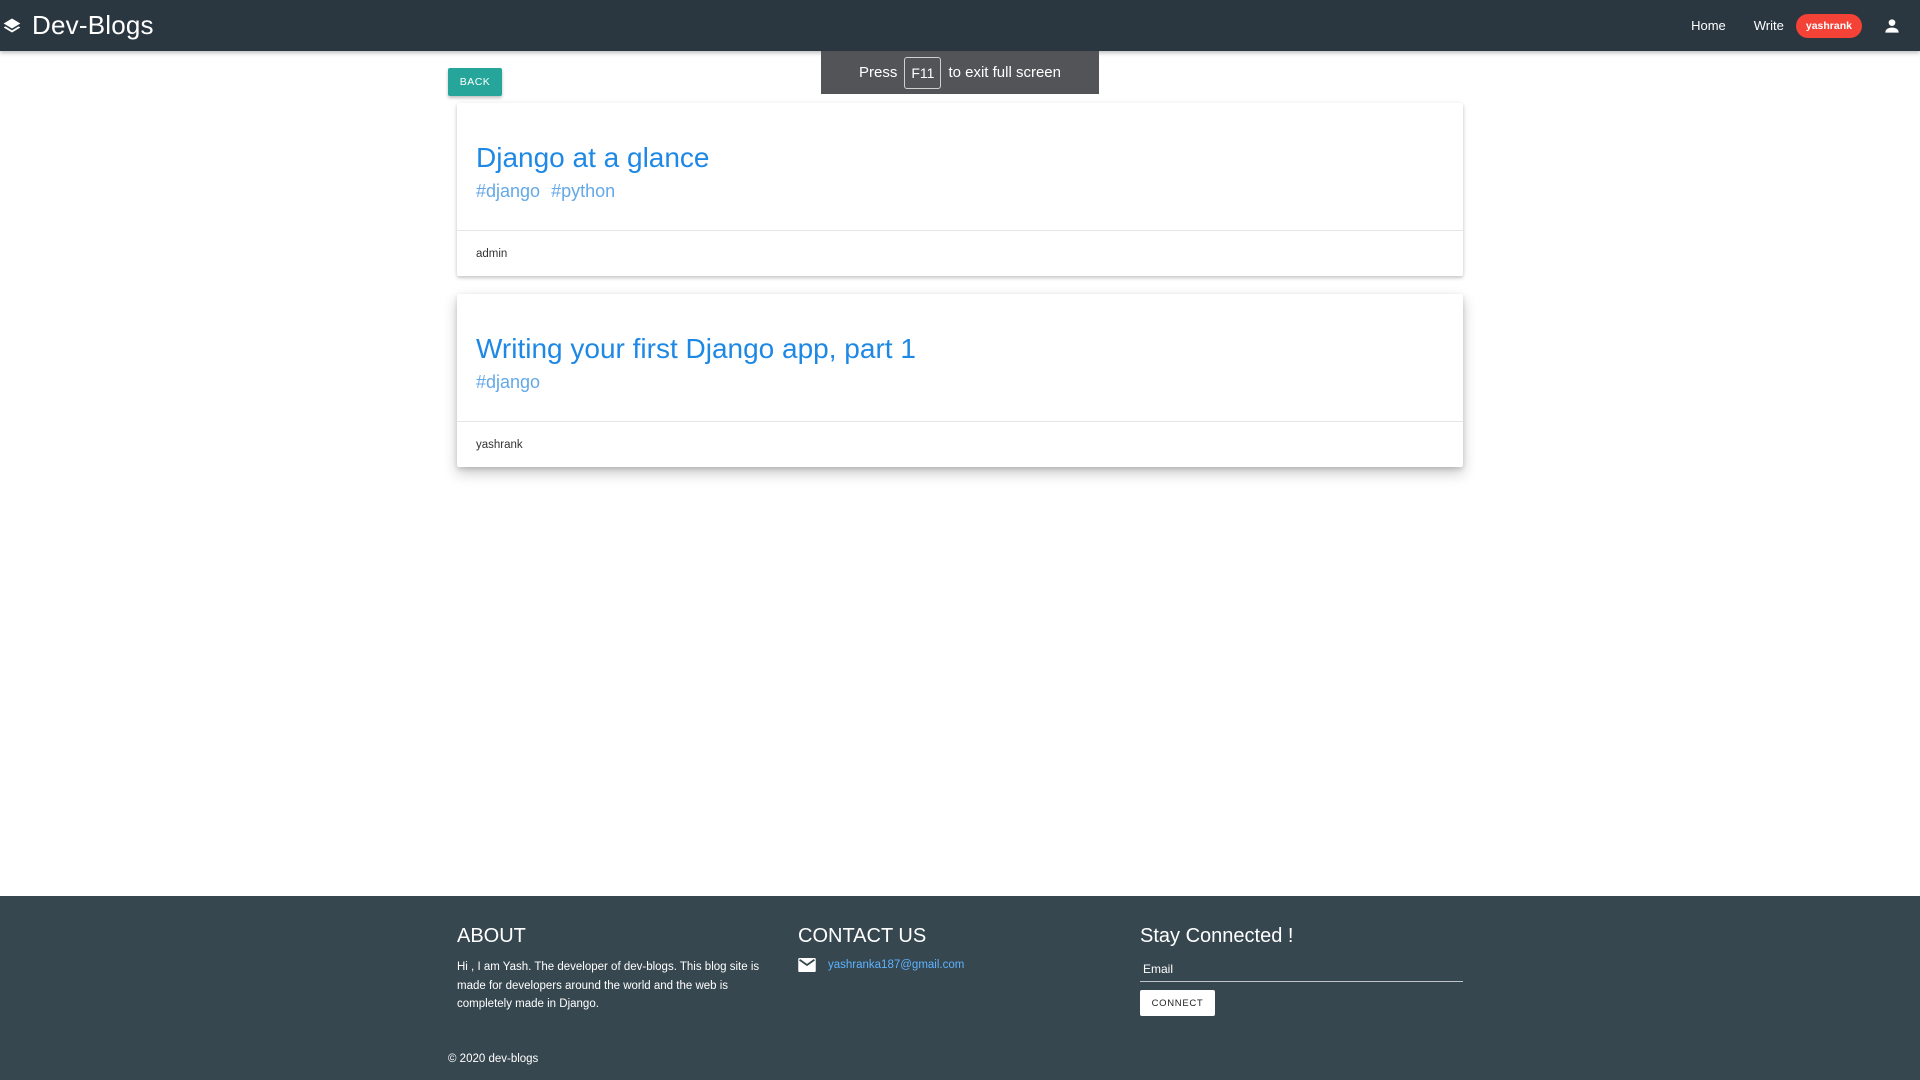  I want to click on nav-home-link: Home, so click(1708, 25).